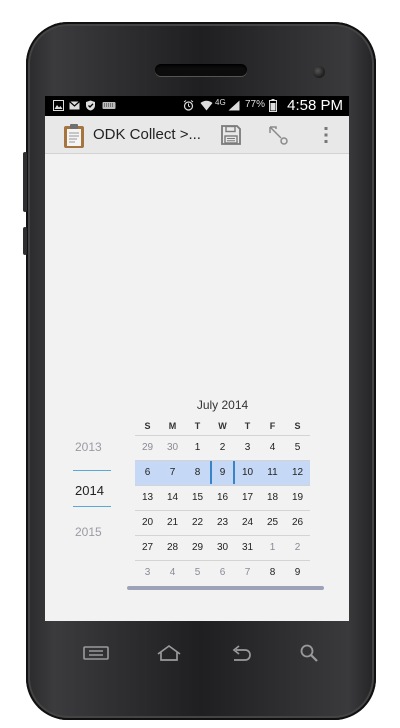 This screenshot has width=400, height=728. I want to click on calendar-day: 11, so click(272, 472).